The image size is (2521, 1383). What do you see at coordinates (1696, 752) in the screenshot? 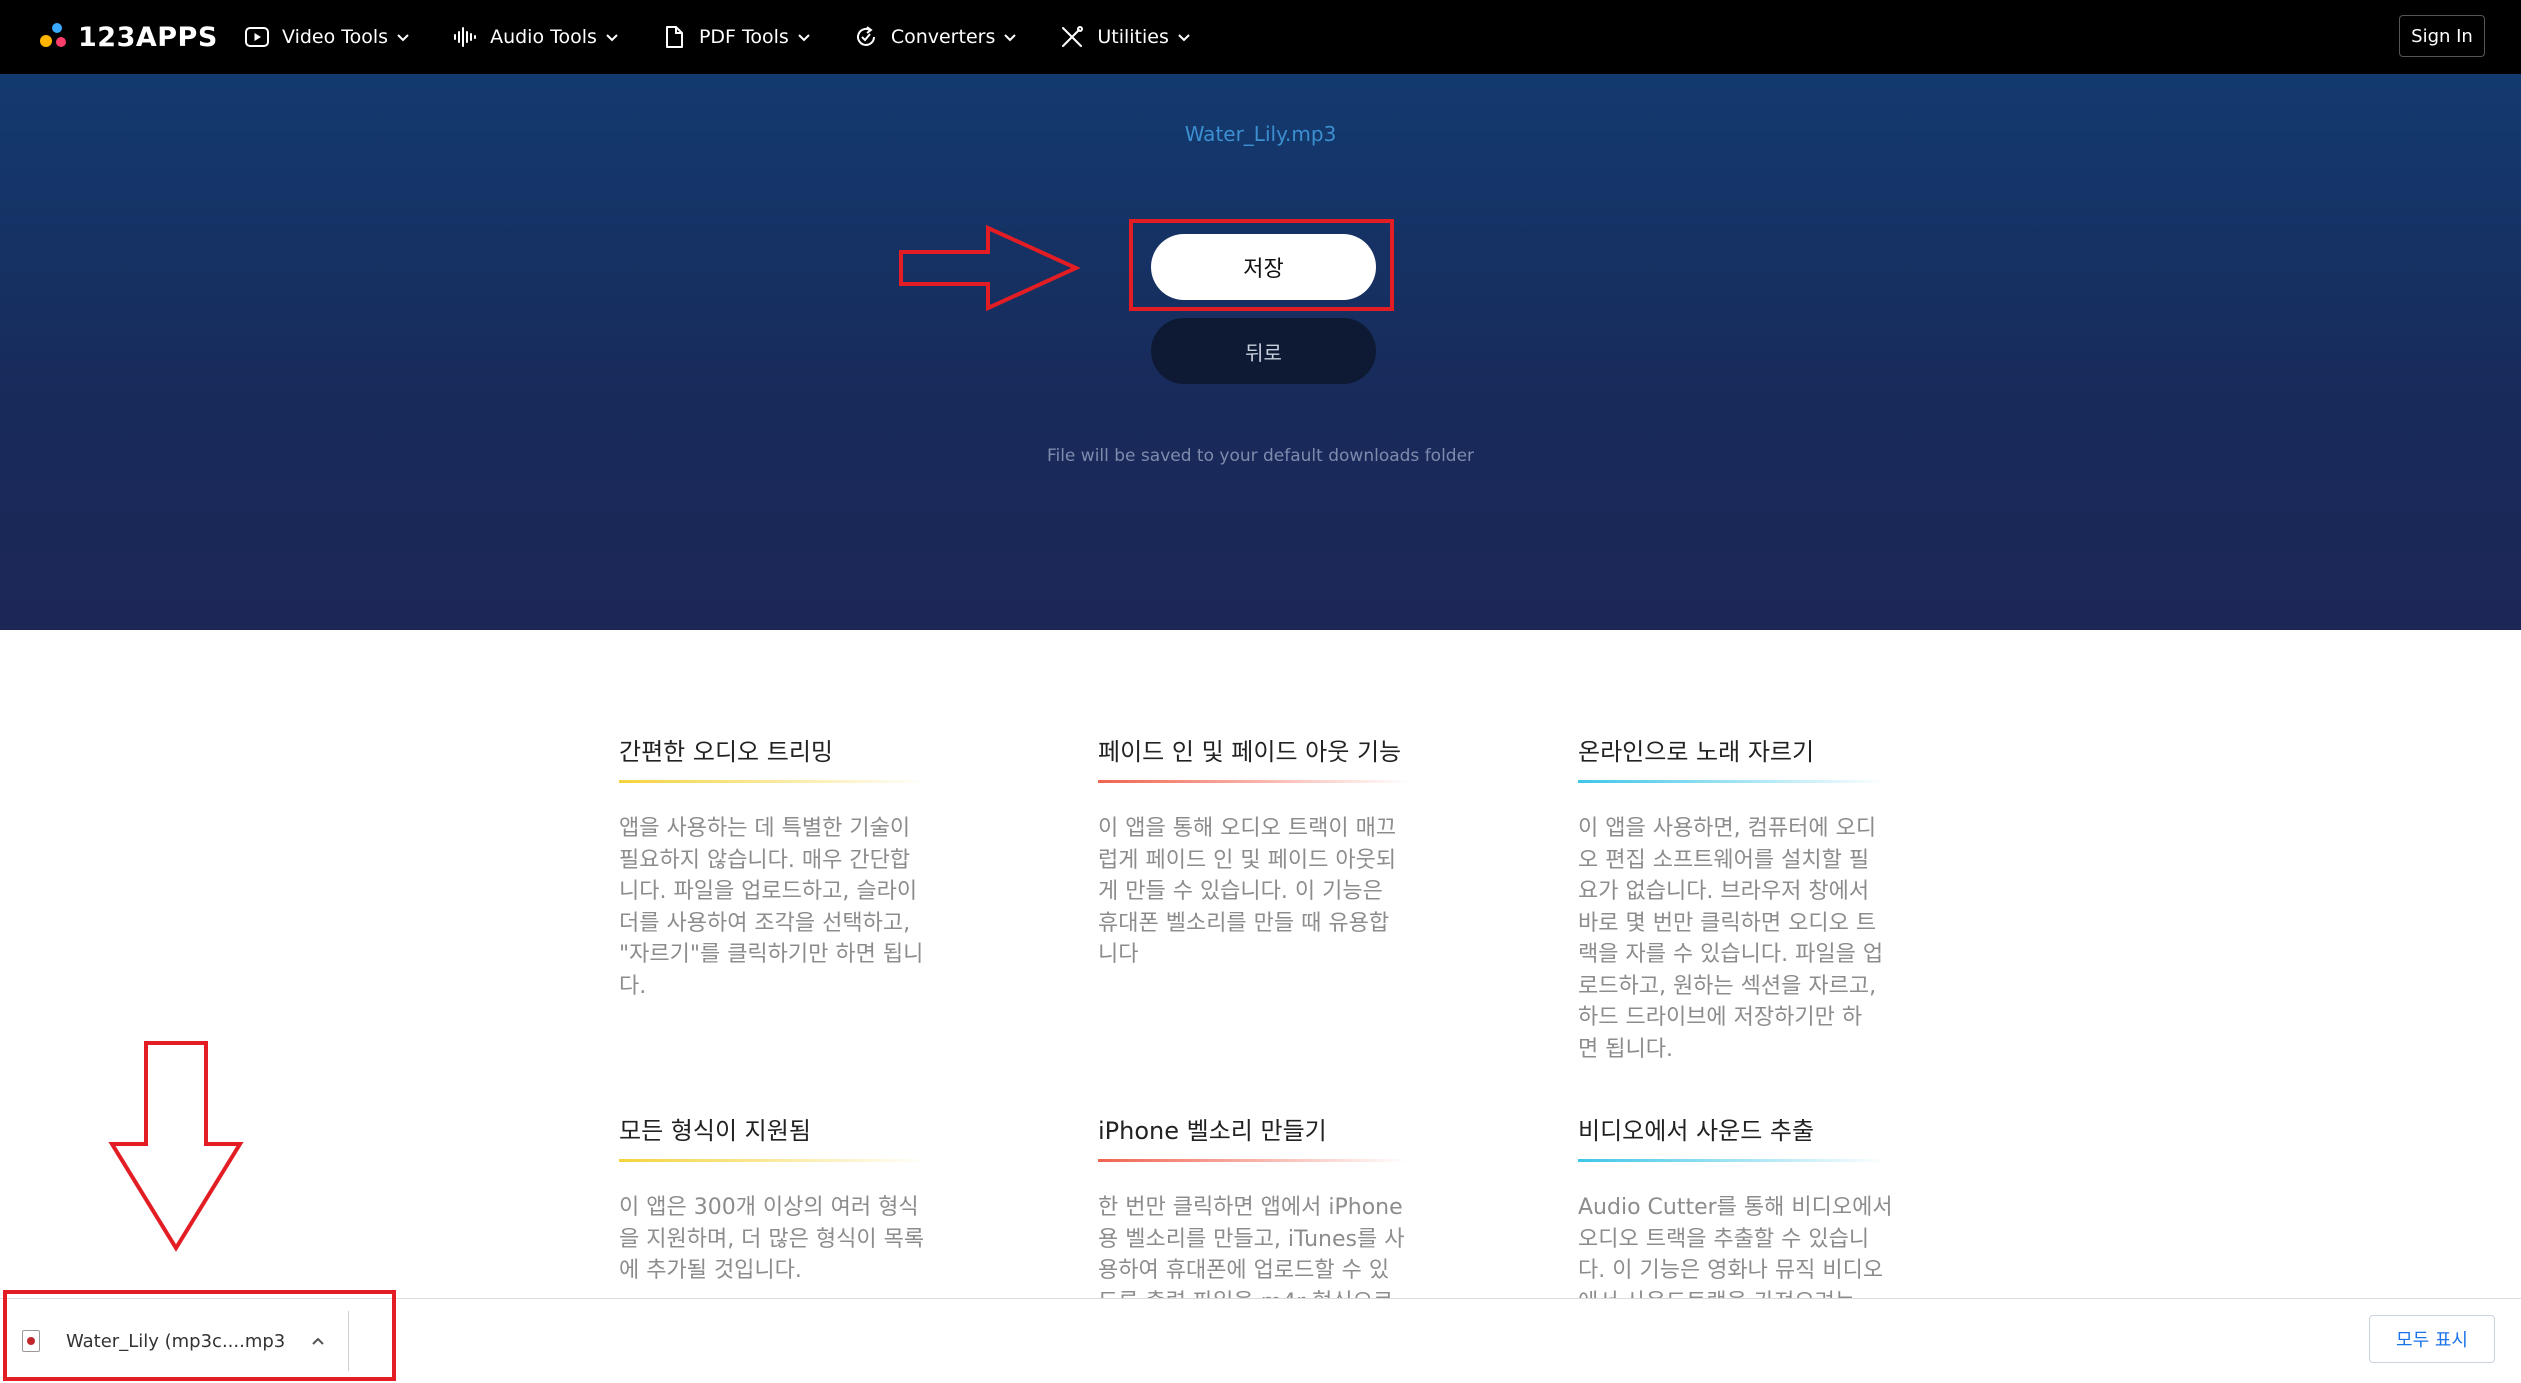
I see `feature-title: 온라인으로 노래 자르기` at bounding box center [1696, 752].